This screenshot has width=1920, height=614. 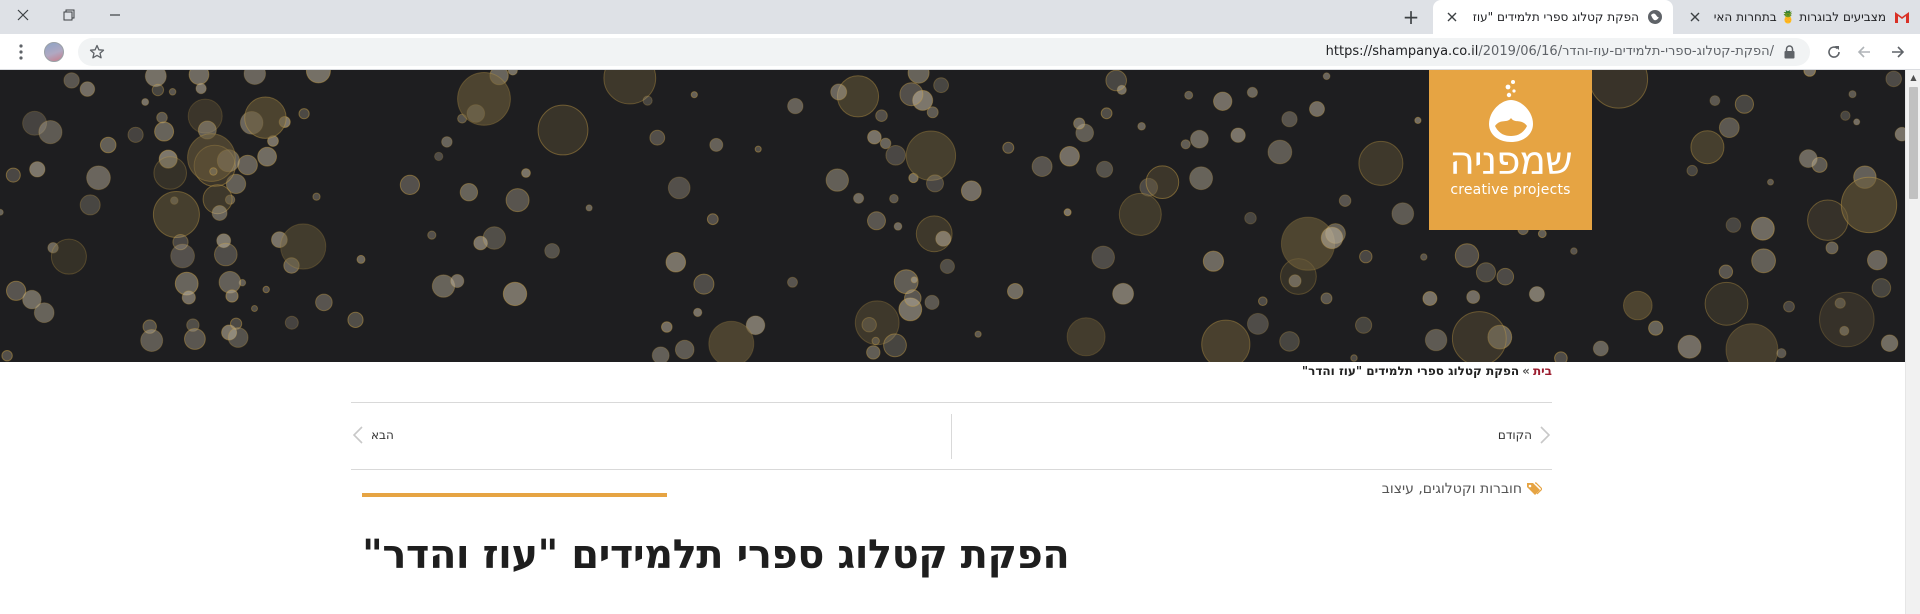 I want to click on title-accent-line, so click(x=514, y=495).